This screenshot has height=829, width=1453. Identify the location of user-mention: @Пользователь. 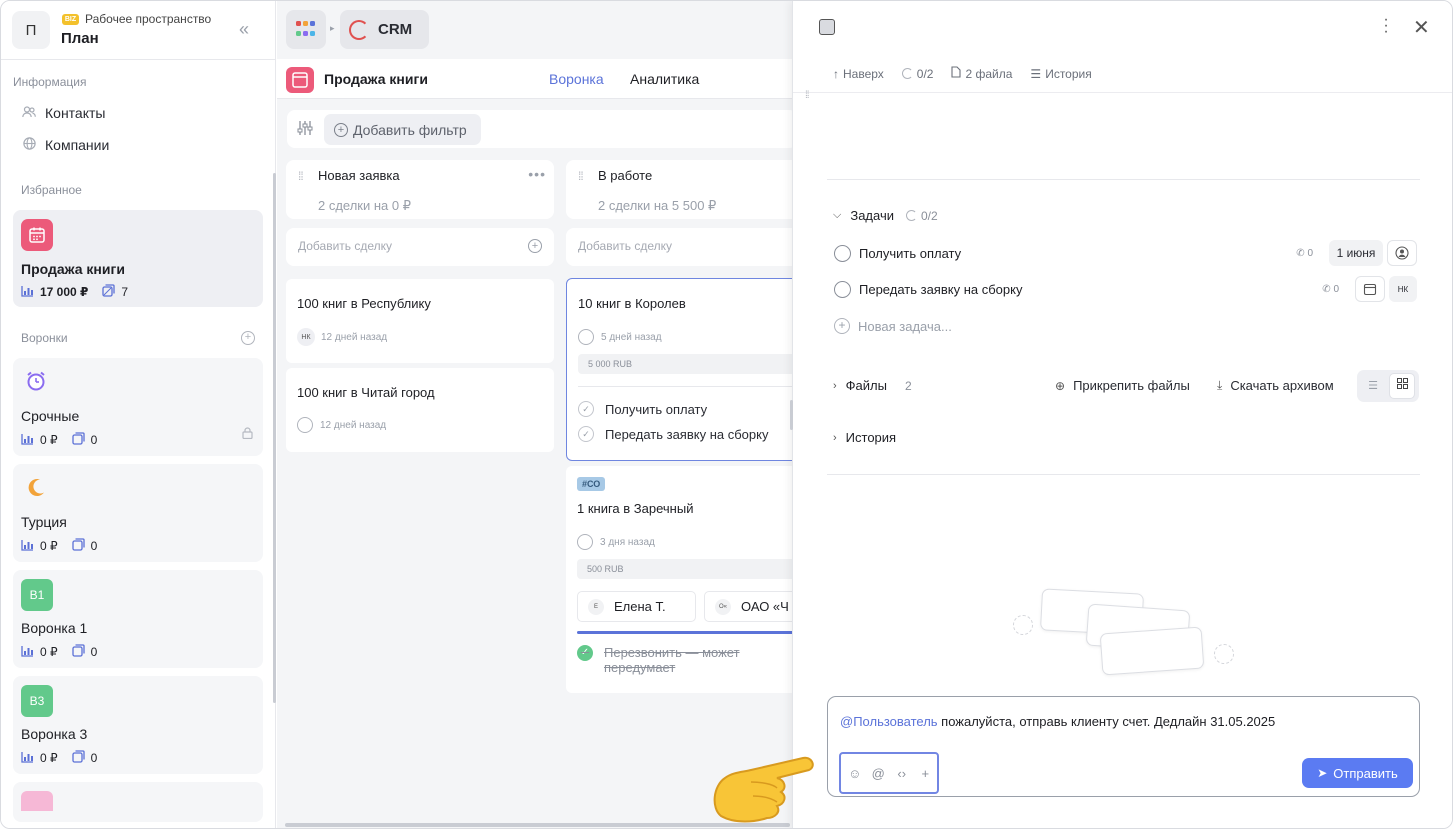
(889, 721).